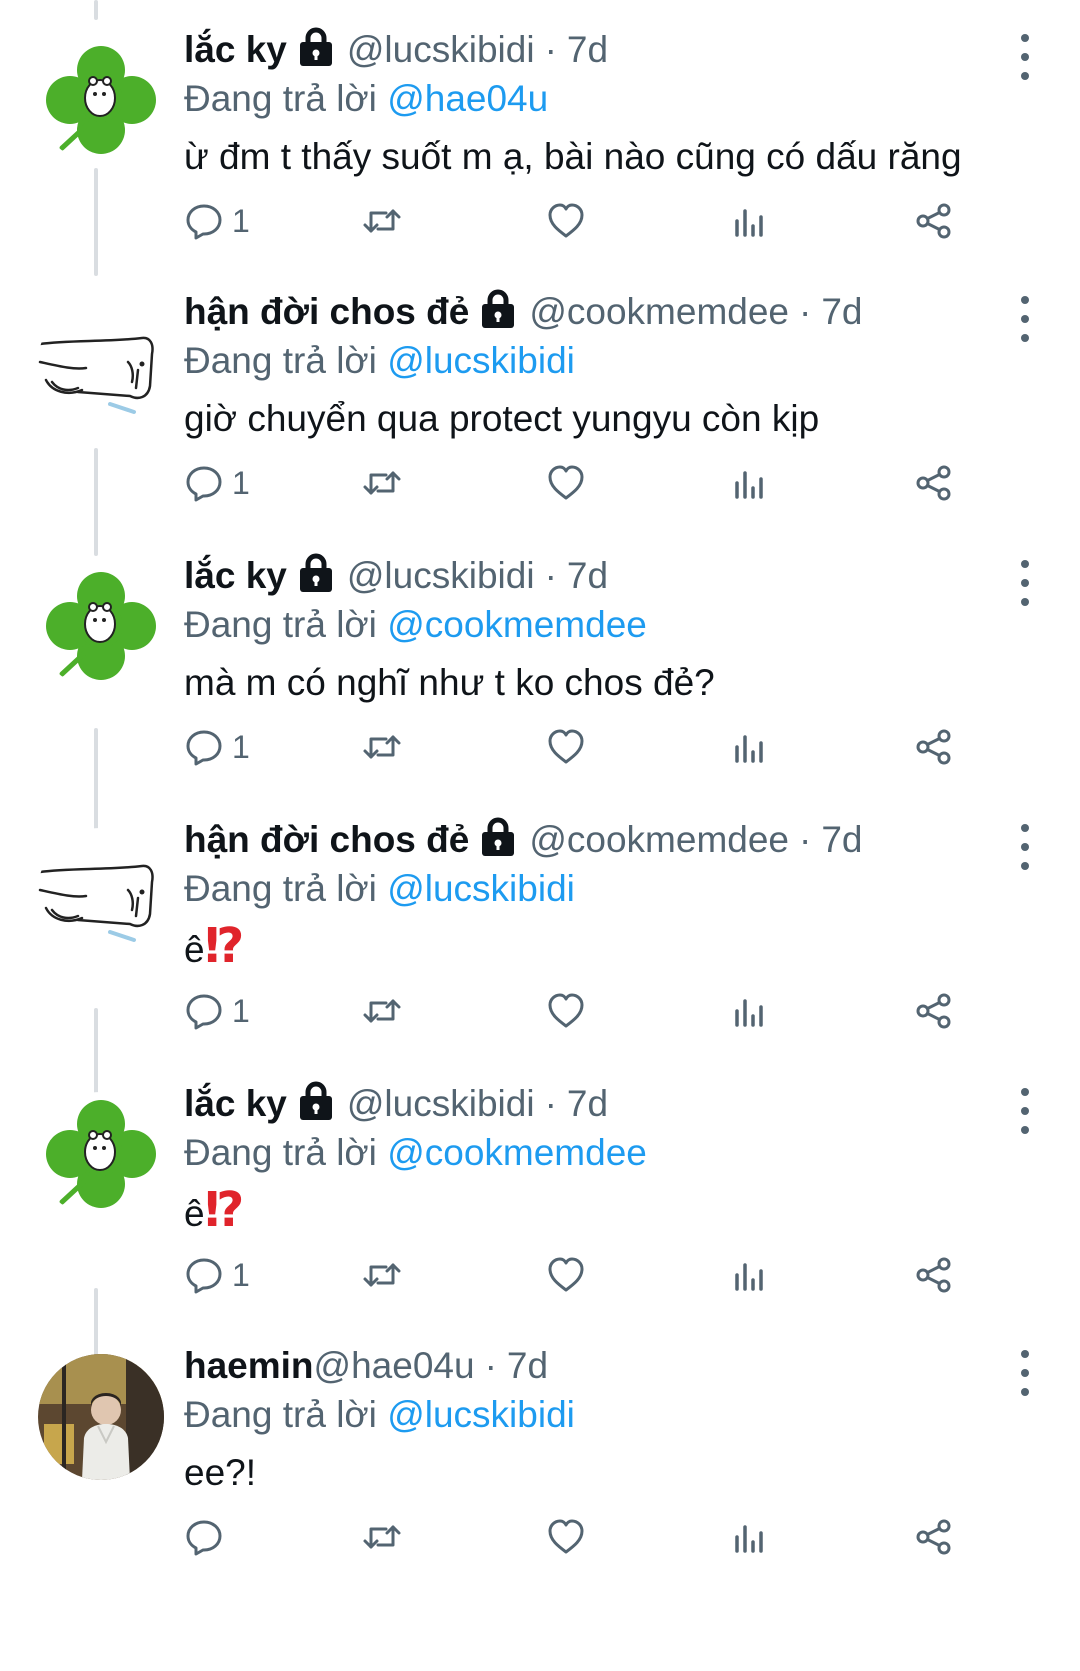  I want to click on tweet-text: giờ chuyển qua protect yungyu còn kịp, so click(632, 419).